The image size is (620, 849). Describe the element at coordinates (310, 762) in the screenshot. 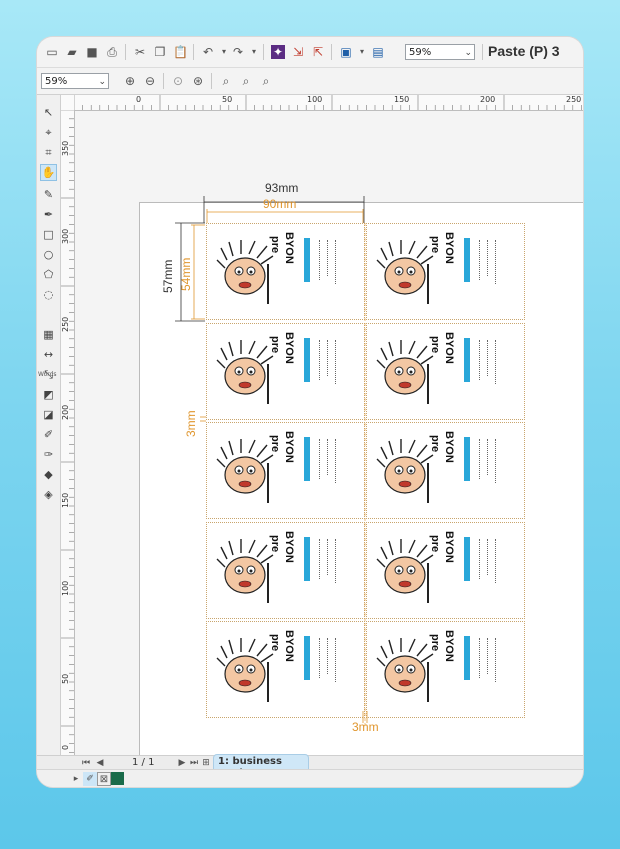

I see `page-navigator-bar: ⏮ ◀ 1 / 1 ▶ ⏭ ⊞` at that location.